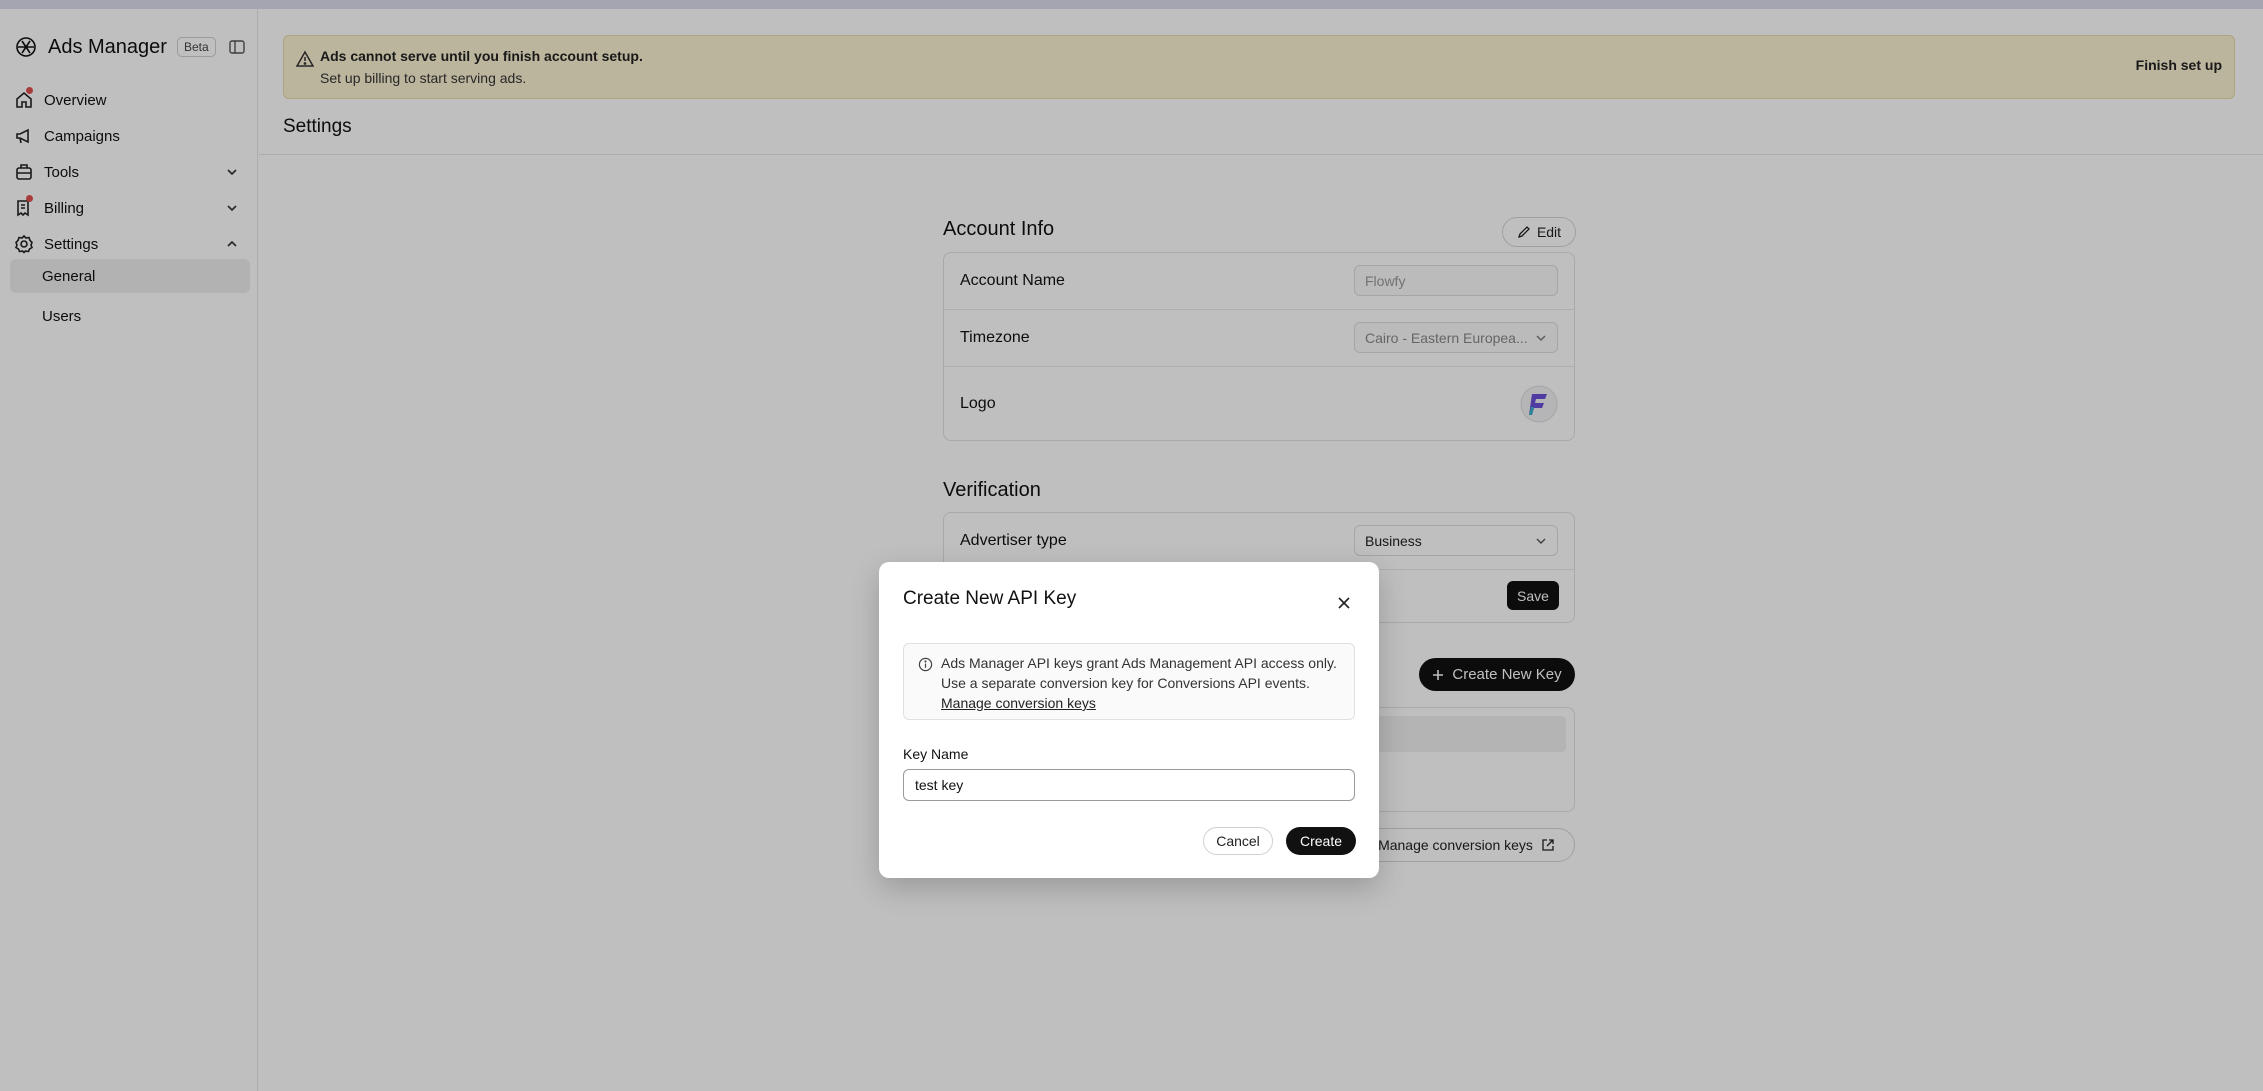 The image size is (2263, 1091). Describe the element at coordinates (936, 754) in the screenshot. I see `key-name-label: Key Name` at that location.